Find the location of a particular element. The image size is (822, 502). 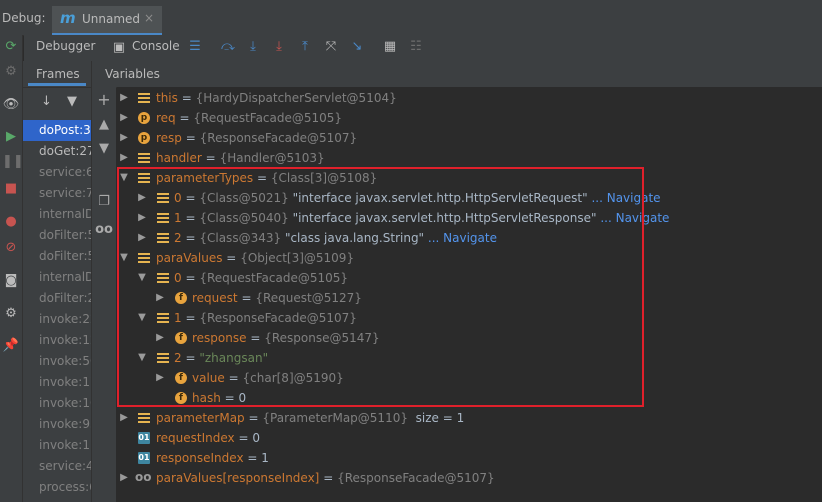

drop-frame-icon: ⤧ is located at coordinates (331, 47).